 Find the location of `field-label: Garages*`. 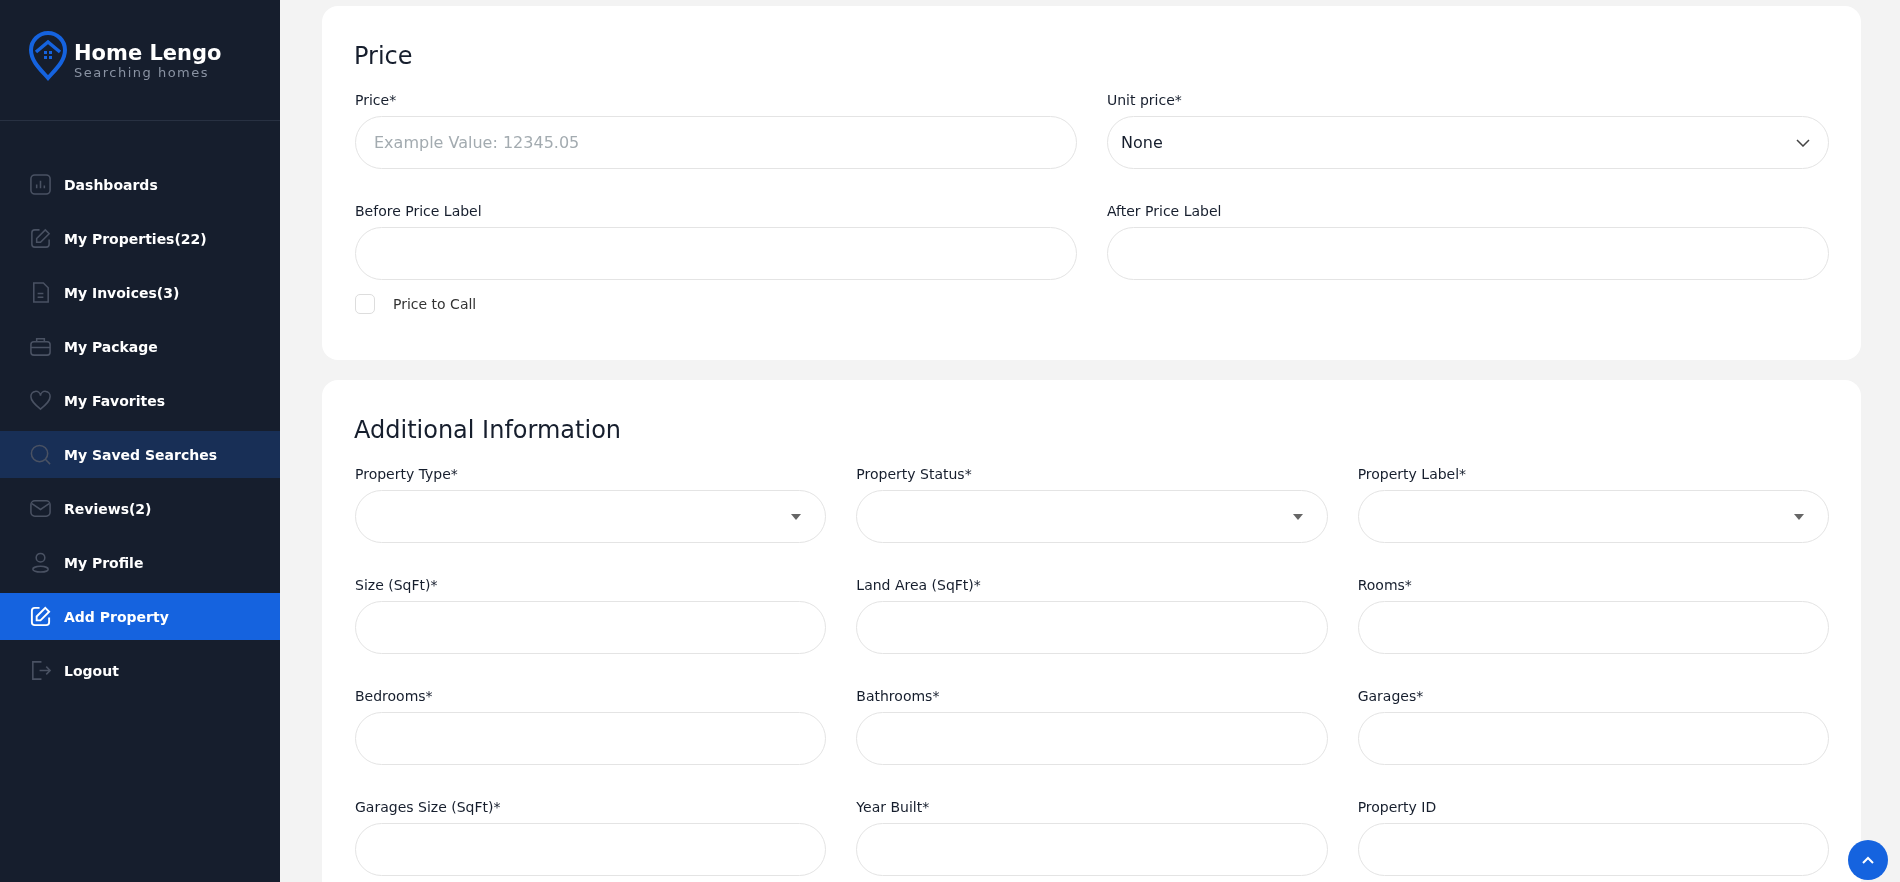

field-label: Garages* is located at coordinates (1391, 696).